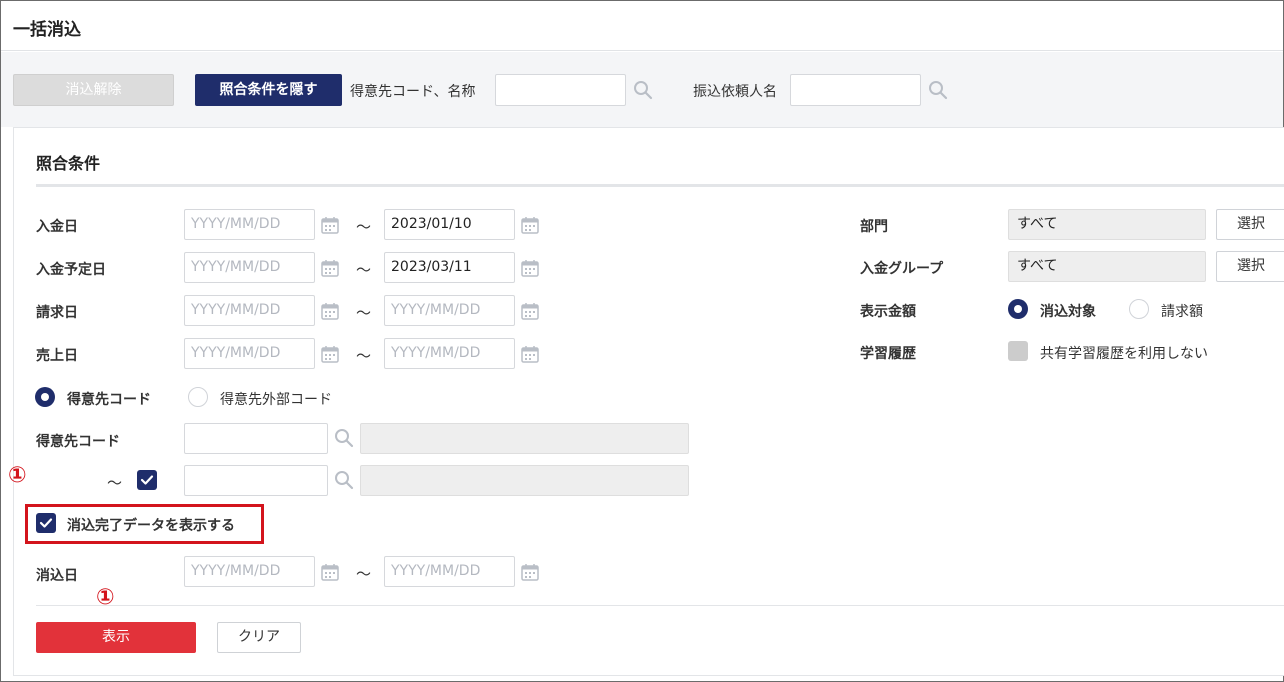 The height and width of the screenshot is (682, 1284). I want to click on department-field: すべて, so click(1107, 224).